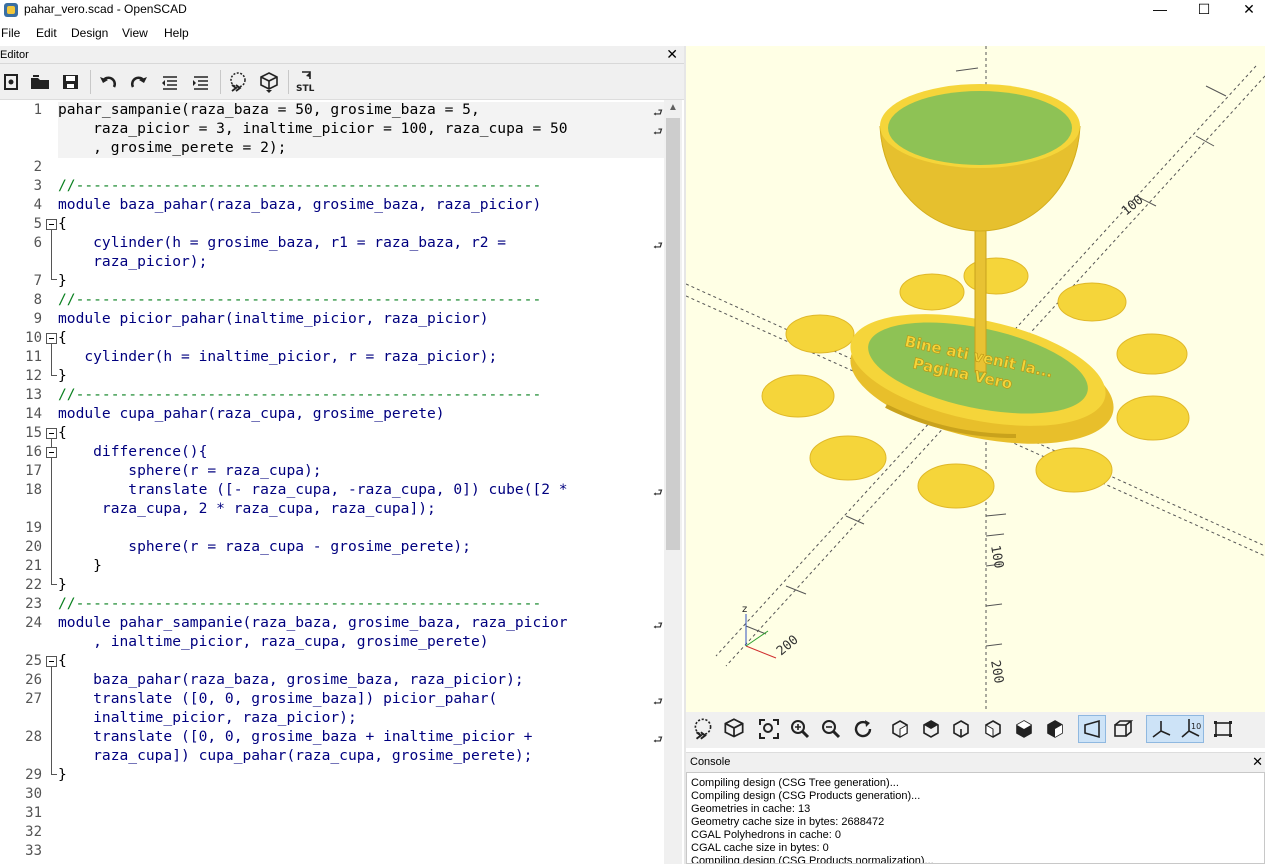  I want to click on view-top-icon, so click(931, 729).